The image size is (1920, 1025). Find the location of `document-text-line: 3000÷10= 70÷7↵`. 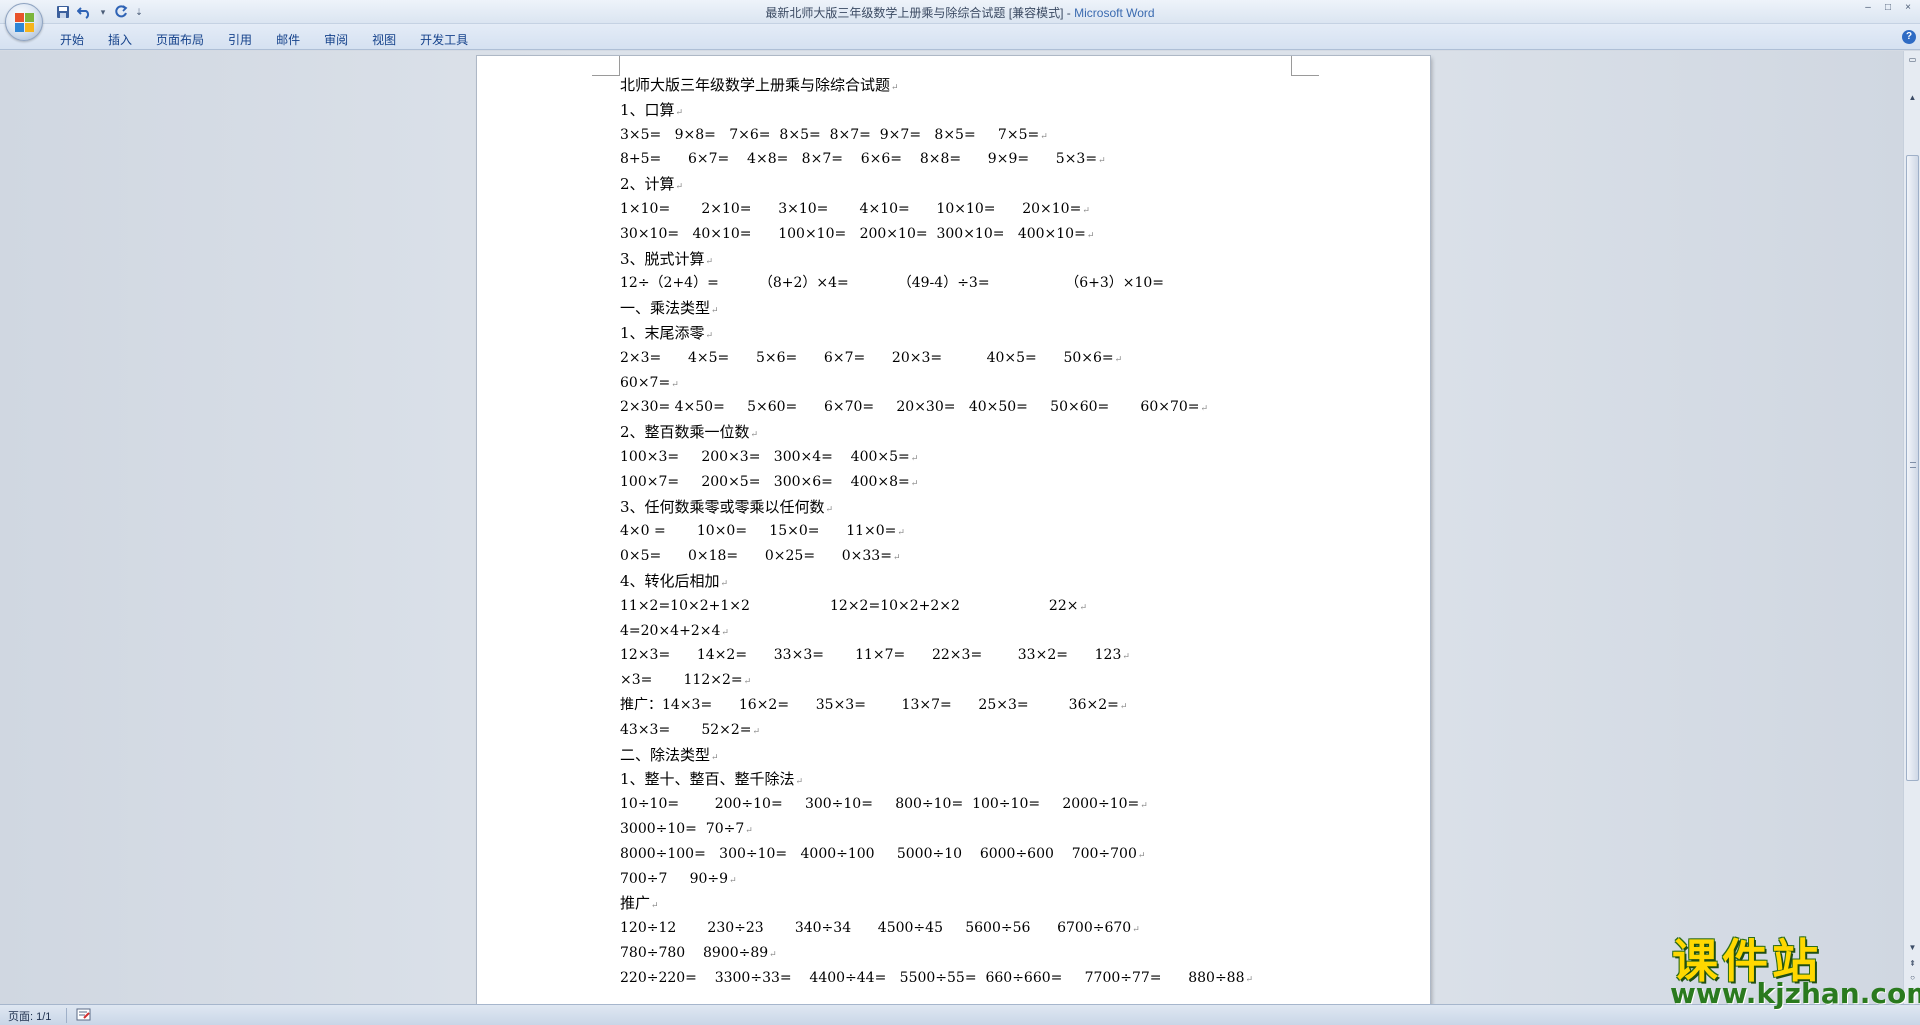

document-text-line: 3000÷10= 70÷7↵ is located at coordinates (960, 829).